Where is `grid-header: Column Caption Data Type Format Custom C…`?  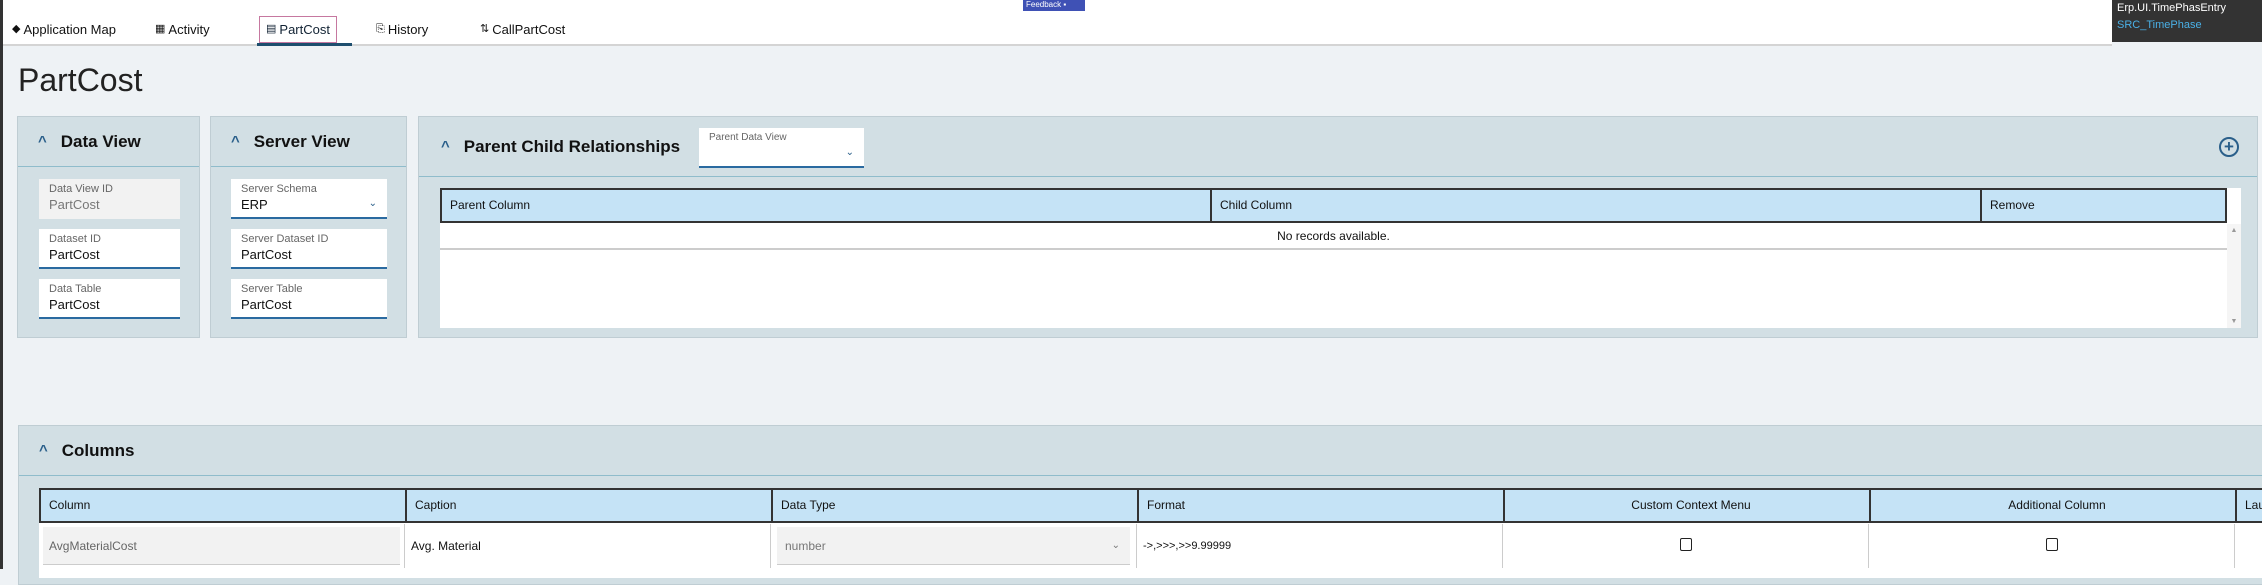 grid-header: Column Caption Data Type Format Custom C… is located at coordinates (1150, 505).